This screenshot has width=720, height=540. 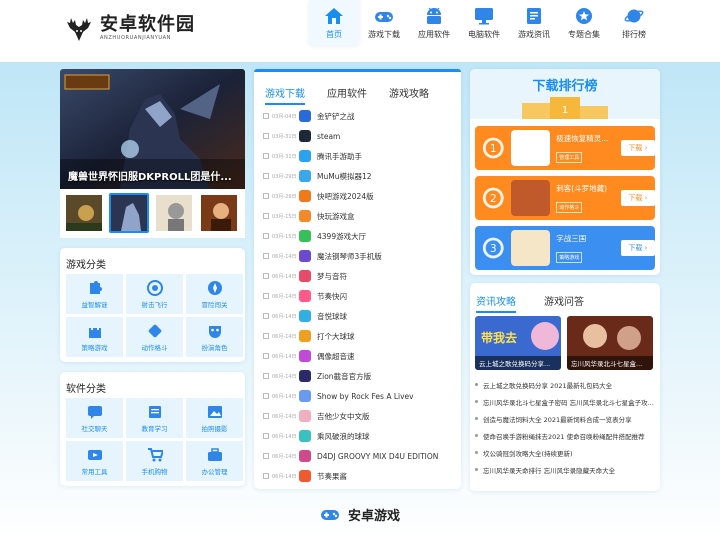 I want to click on cat-strategy: 策略游戏, so click(x=94, y=337).